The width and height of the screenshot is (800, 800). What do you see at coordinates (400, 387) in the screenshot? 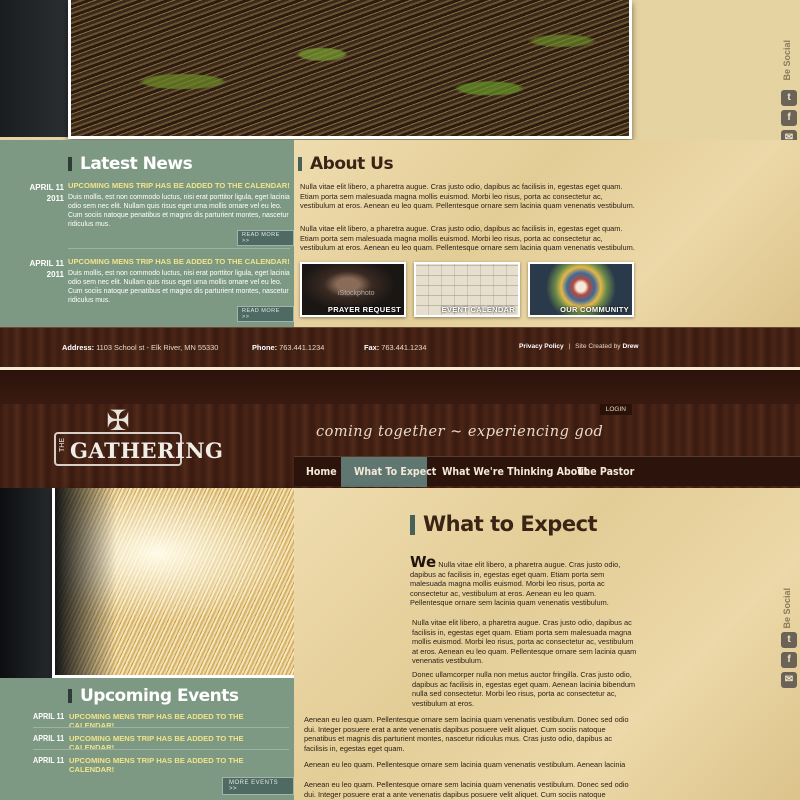
I see `header-top-band` at bounding box center [400, 387].